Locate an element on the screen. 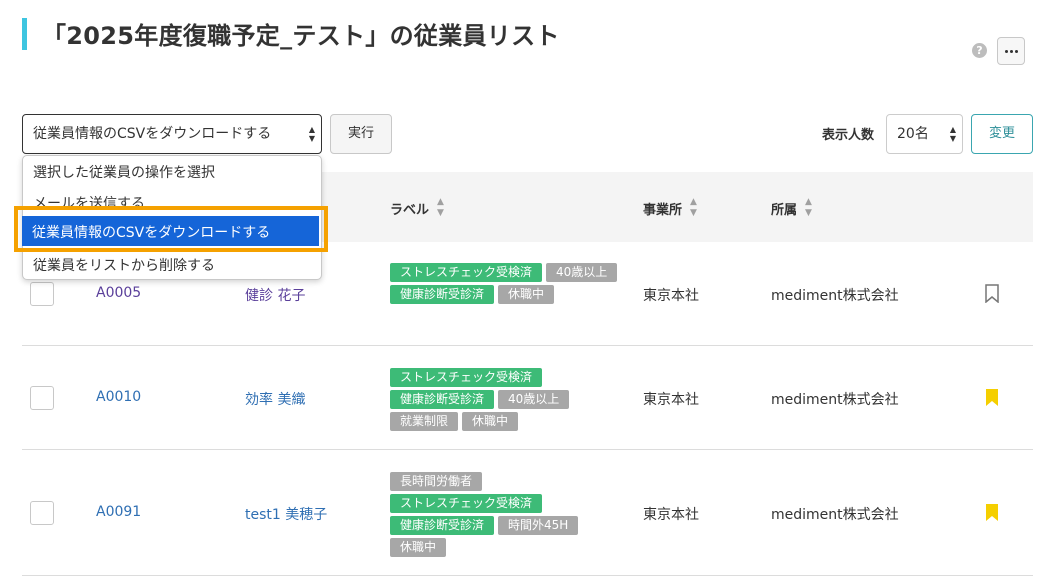 This screenshot has height=583, width=1057. help-icon: ? is located at coordinates (979, 50).